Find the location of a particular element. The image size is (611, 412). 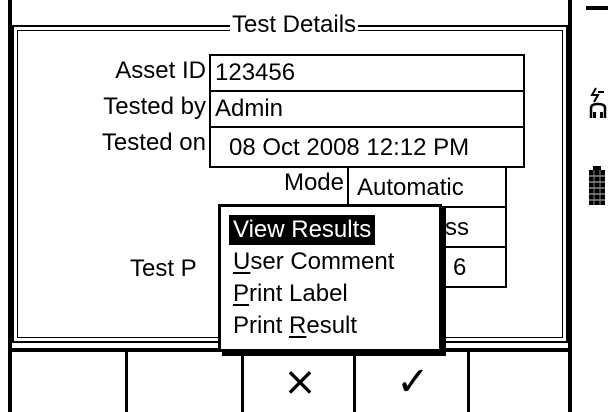

tested-by-field: Admin is located at coordinates (367, 109).